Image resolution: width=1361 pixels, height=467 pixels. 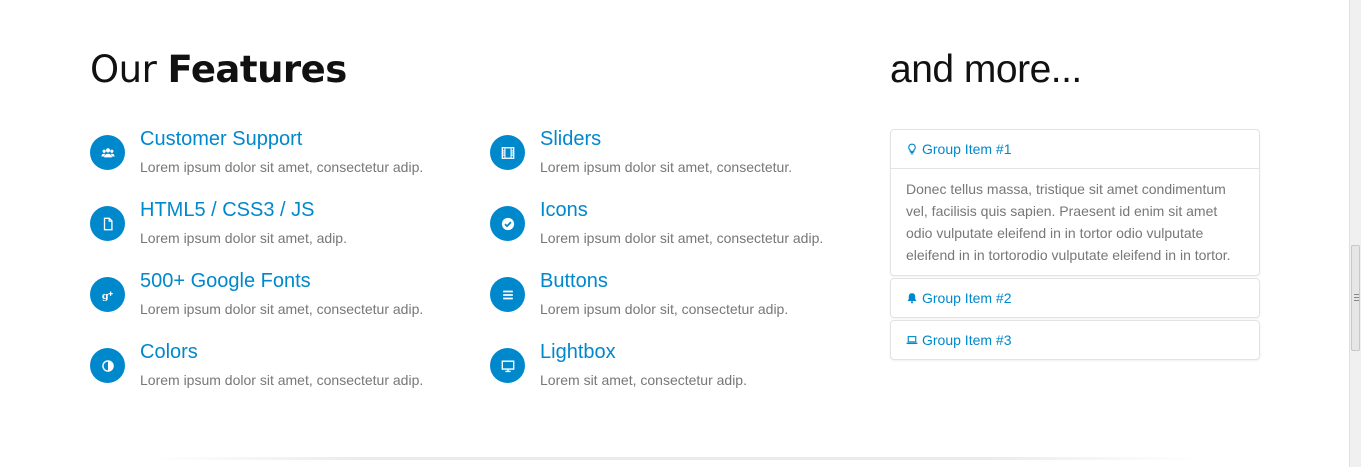 I want to click on features-heading-bold: Features, so click(x=257, y=69).